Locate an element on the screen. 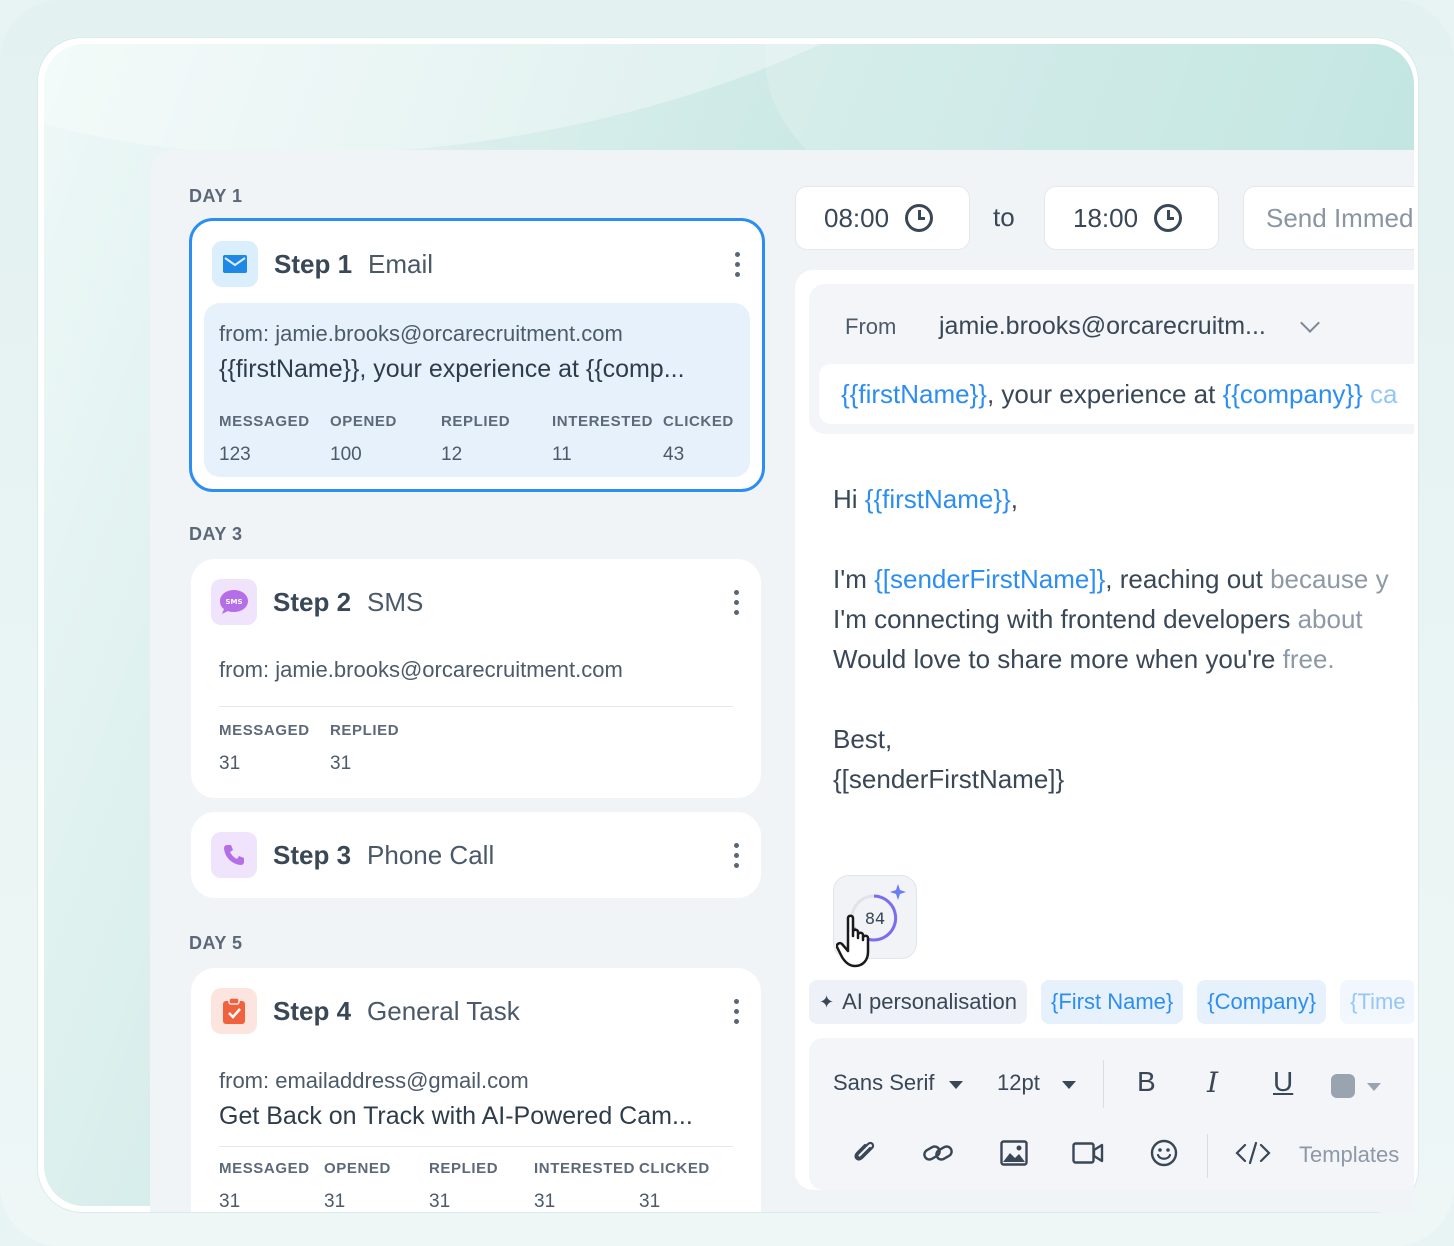  italic-button: I is located at coordinates (1212, 1082).